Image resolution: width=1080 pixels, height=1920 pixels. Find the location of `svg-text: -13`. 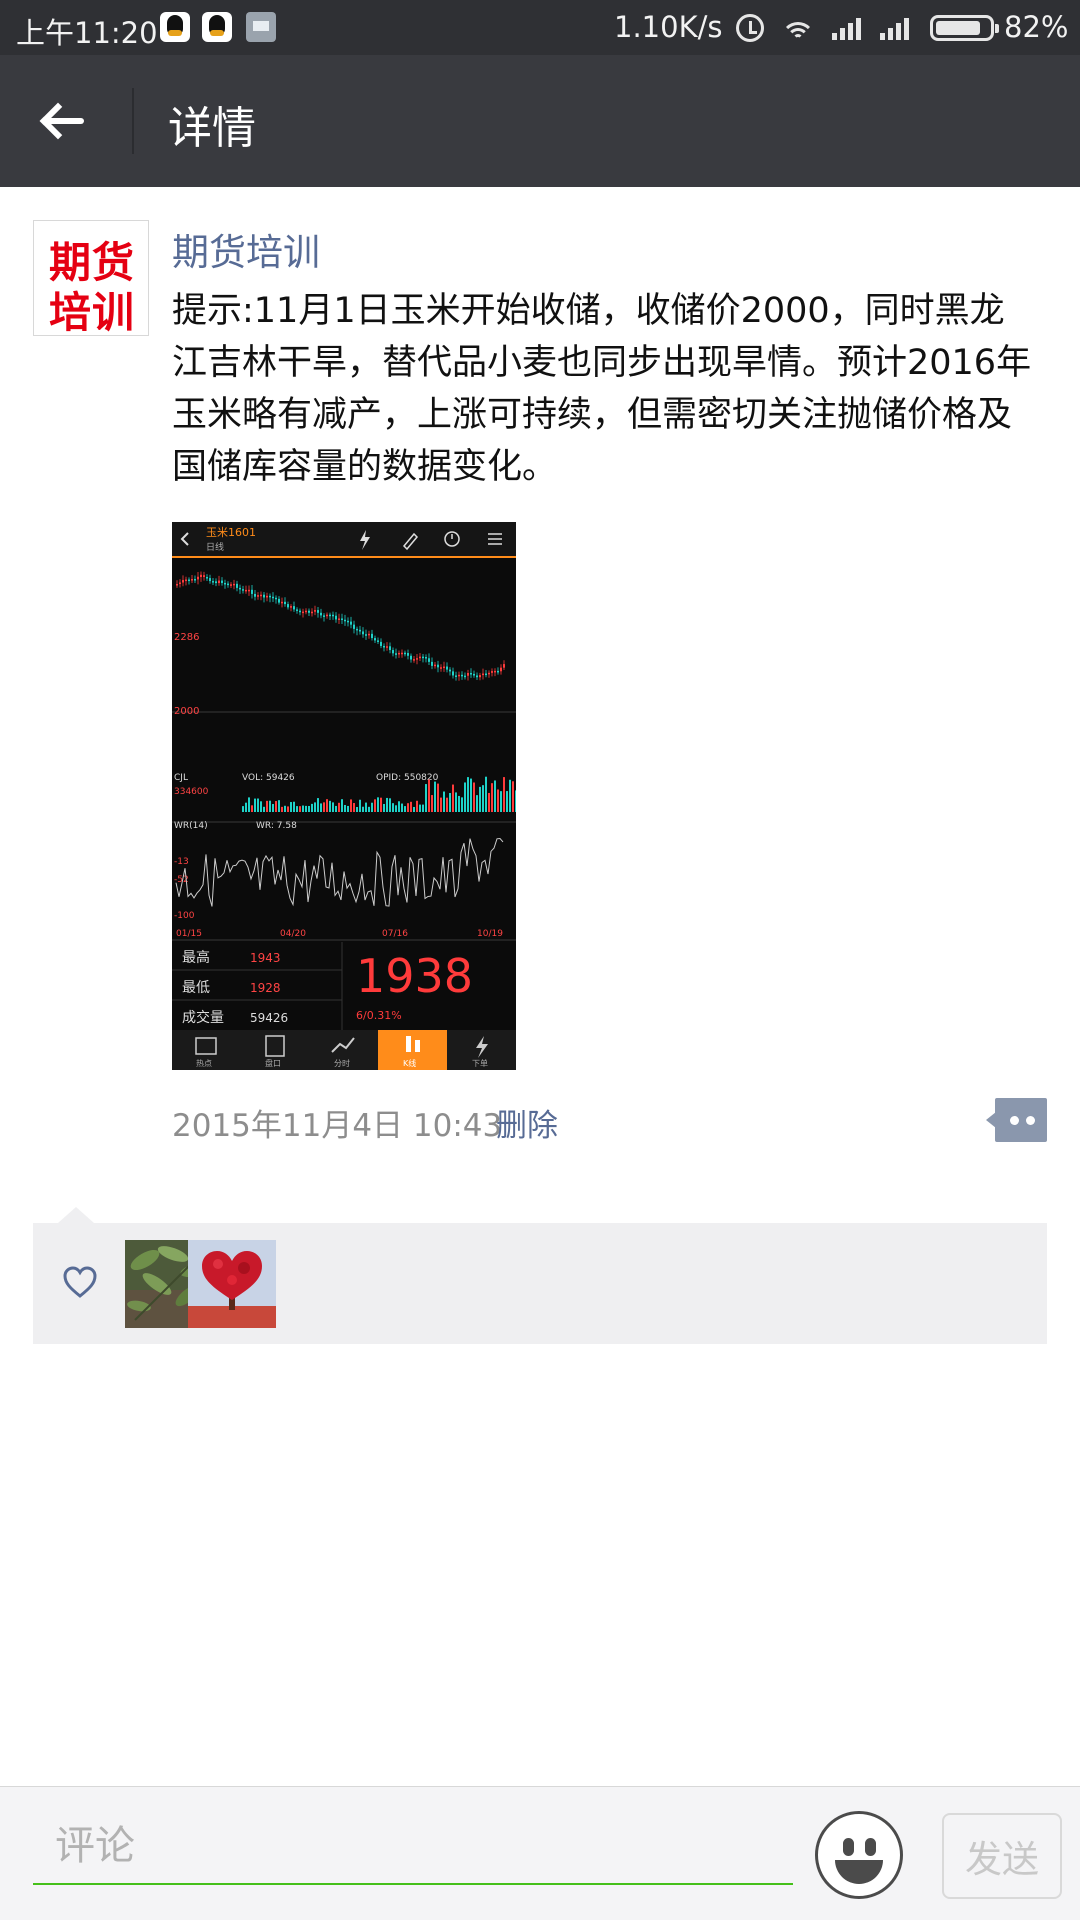

svg-text: -13 is located at coordinates (181, 862).